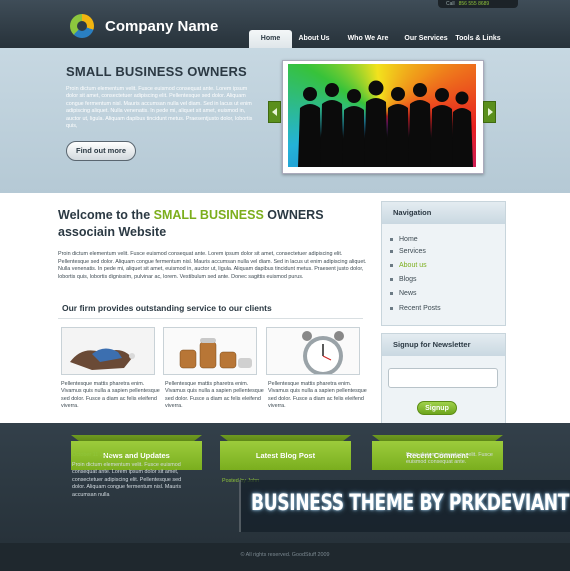 The height and width of the screenshot is (571, 570). I want to click on nav-our-services: Our Services, so click(426, 39).